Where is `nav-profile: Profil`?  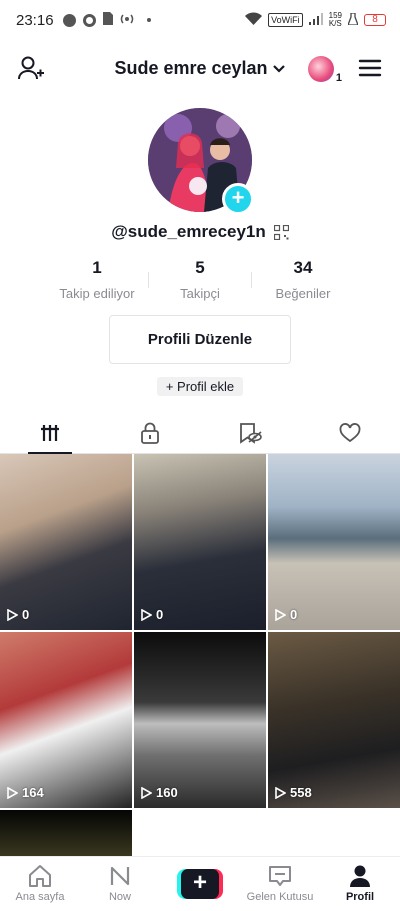 nav-profile: Profil is located at coordinates (360, 884).